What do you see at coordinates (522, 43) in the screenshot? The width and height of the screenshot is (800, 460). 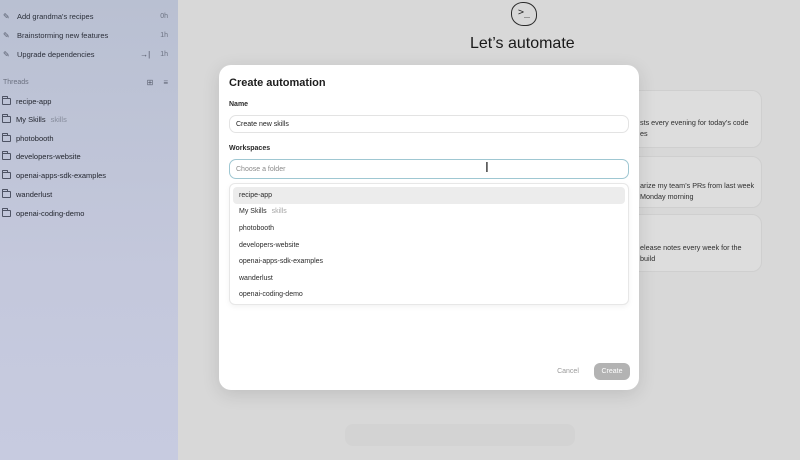 I see `page-title: Let’s automate` at bounding box center [522, 43].